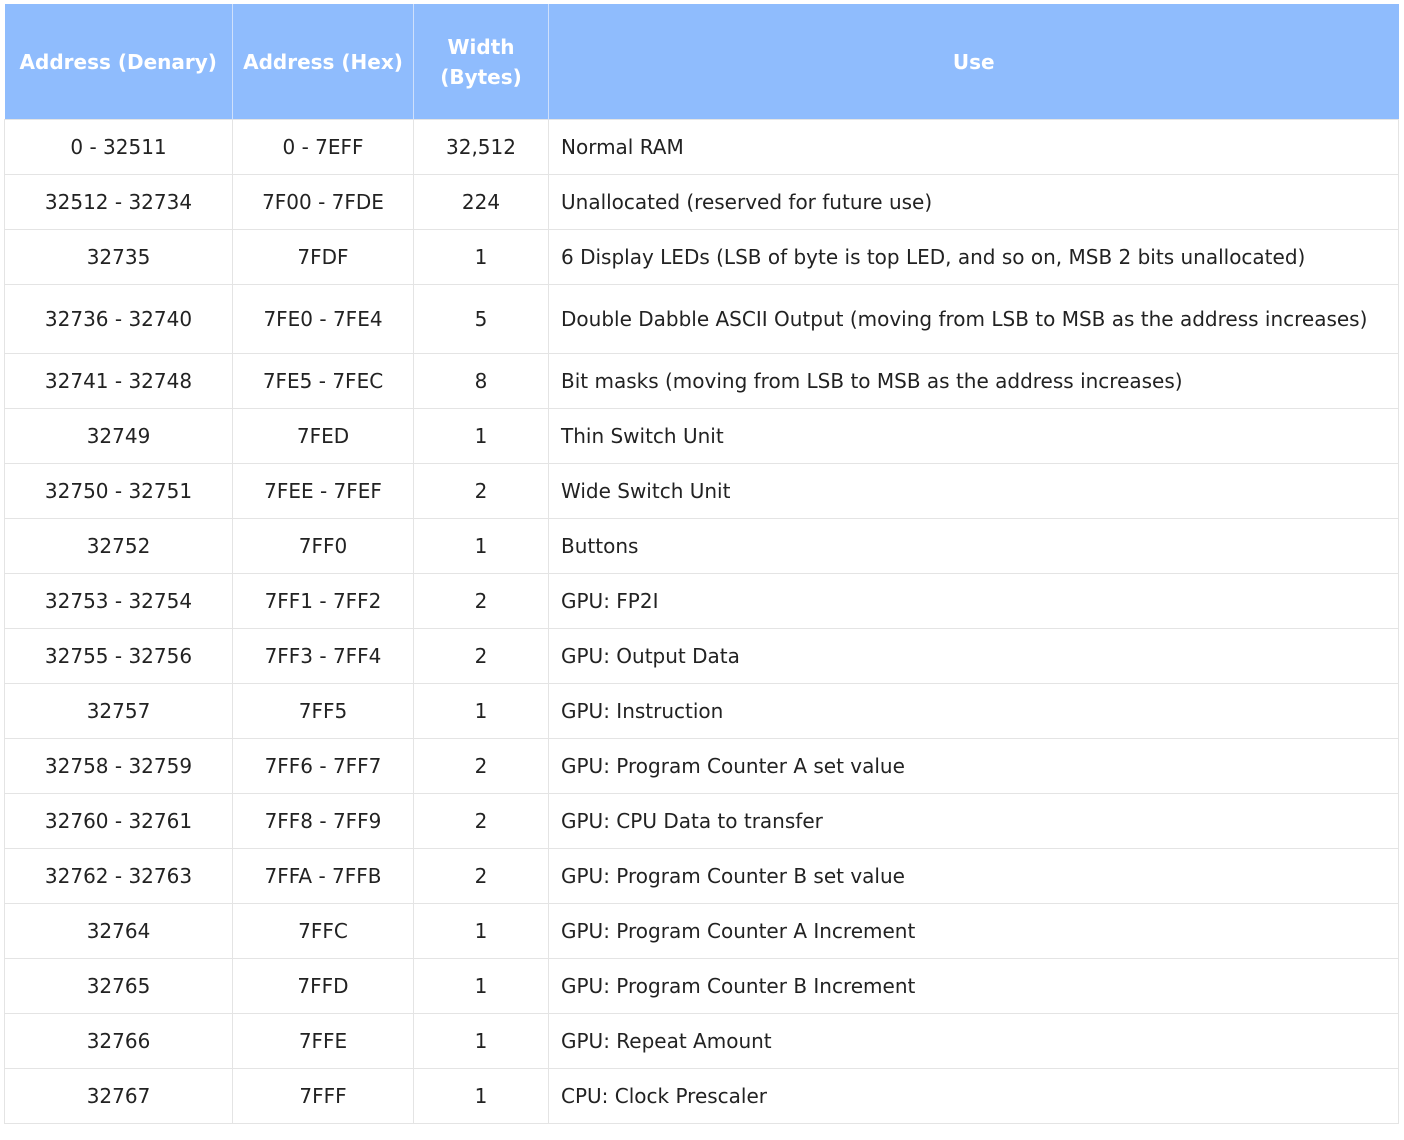  Describe the element at coordinates (118, 821) in the screenshot. I see `cell-denary: 32760 - 32761` at that location.